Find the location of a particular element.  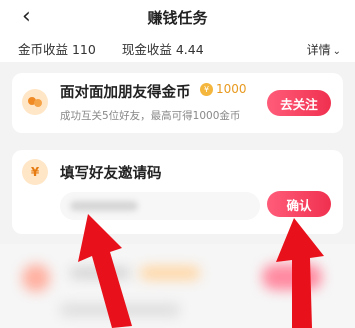

chevron-down-icon: ⌄ is located at coordinates (336, 51).